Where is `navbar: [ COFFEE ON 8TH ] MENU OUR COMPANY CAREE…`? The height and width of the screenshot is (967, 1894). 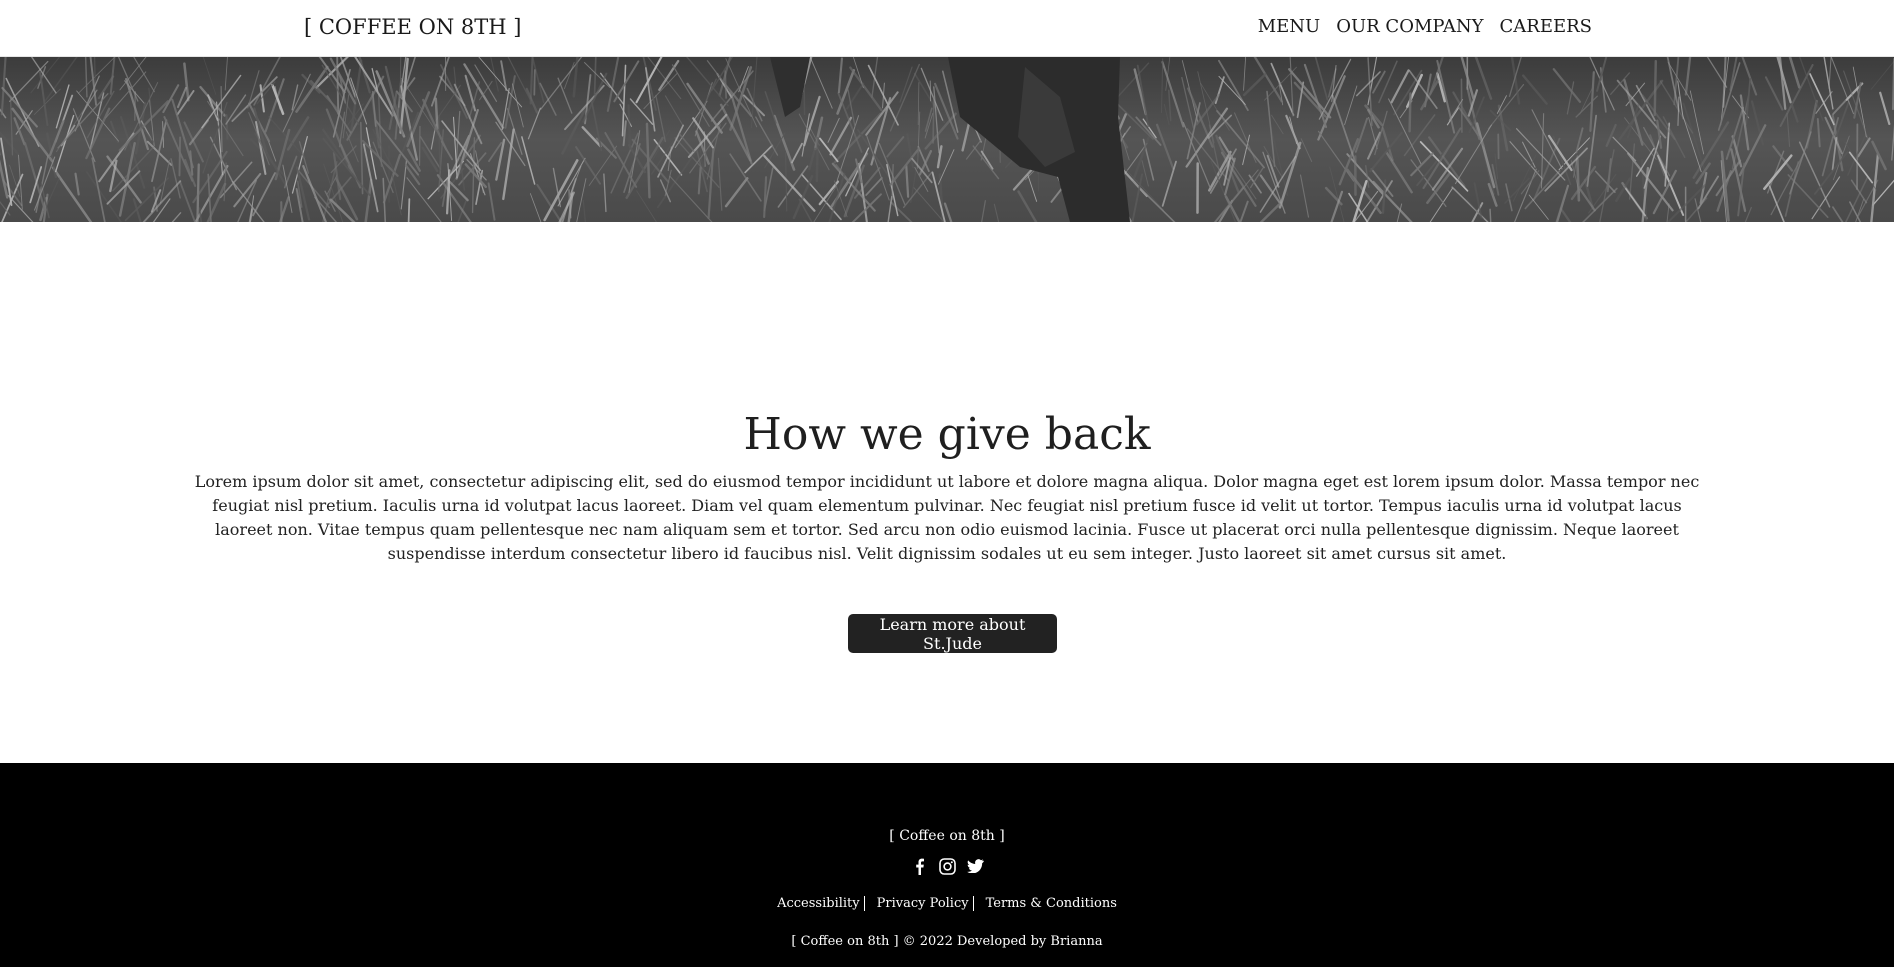 navbar: [ COFFEE ON 8TH ] MENU OUR COMPANY CAREE… is located at coordinates (947, 28).